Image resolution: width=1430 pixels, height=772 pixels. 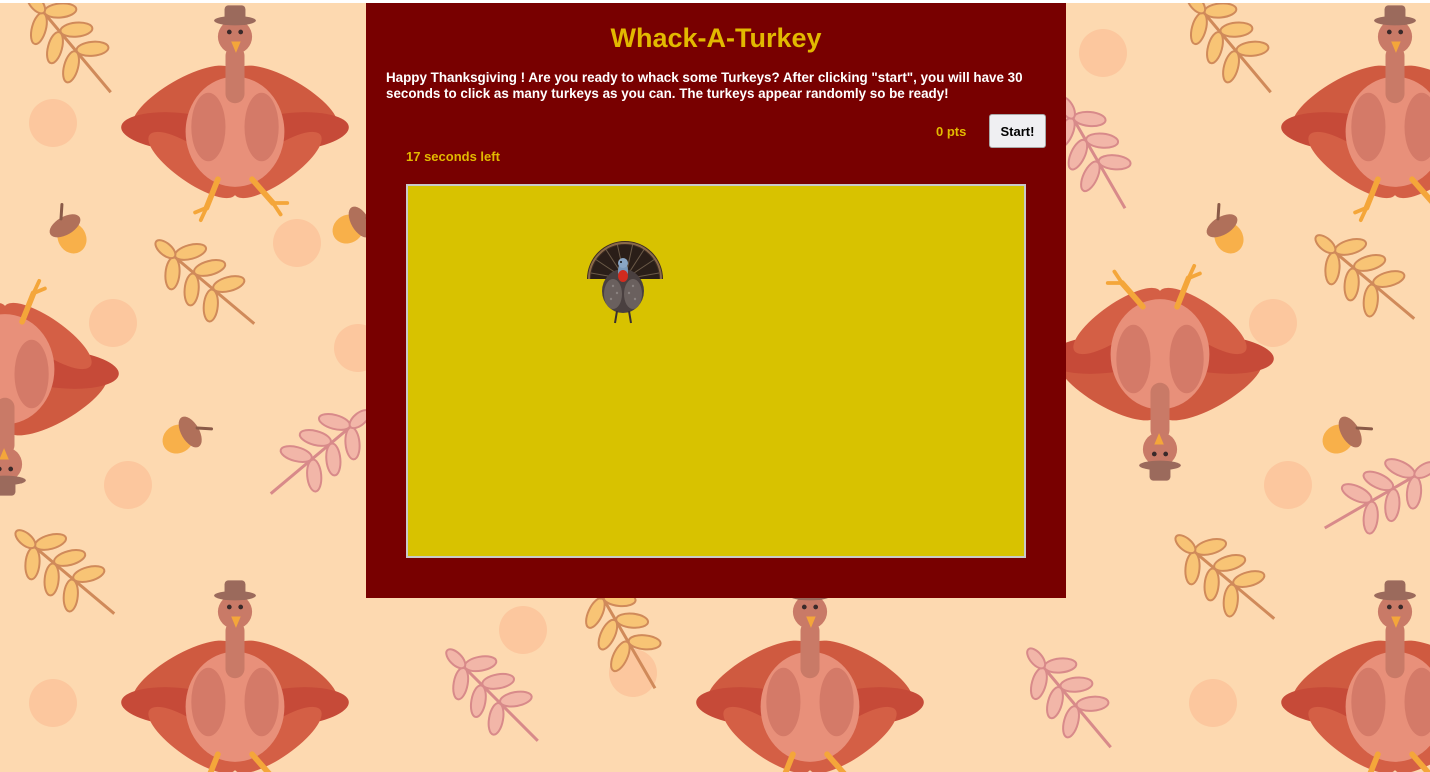 What do you see at coordinates (625, 278) in the screenshot?
I see `turkey-icon` at bounding box center [625, 278].